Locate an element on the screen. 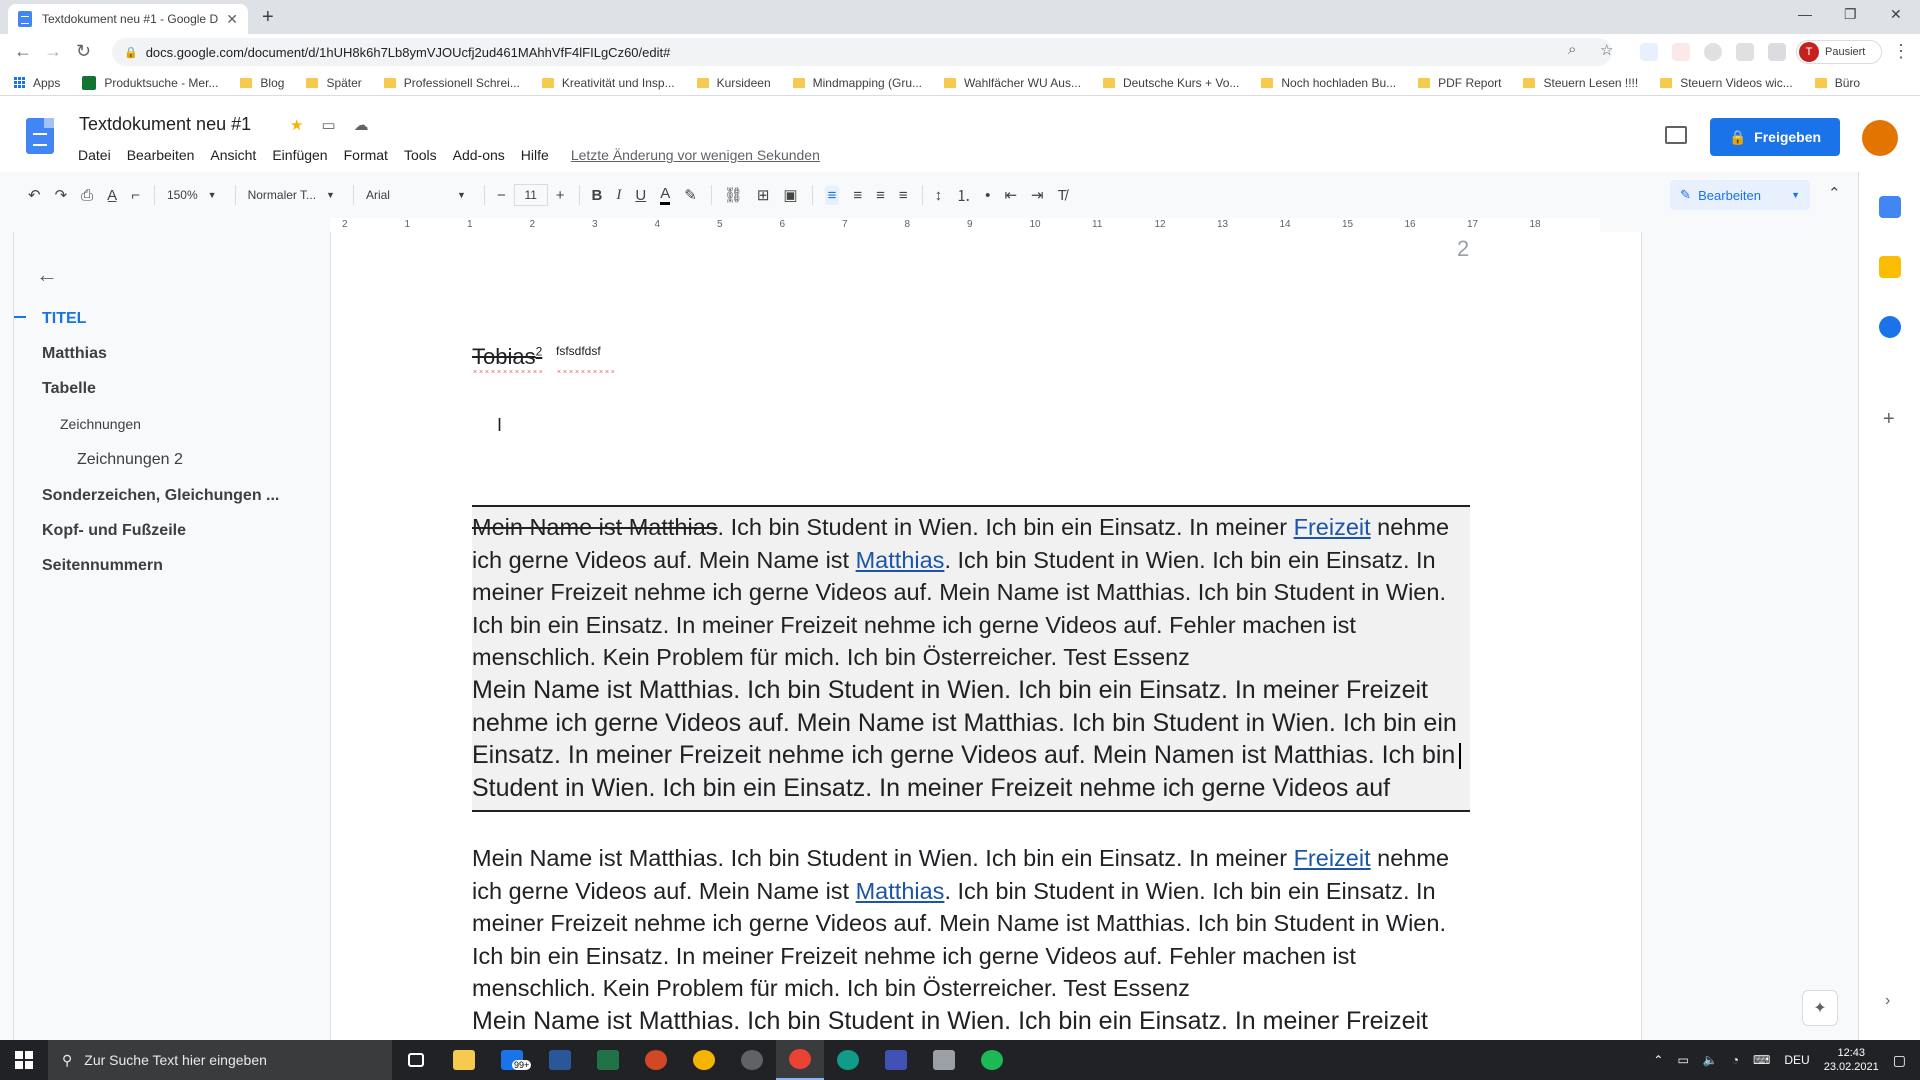 This screenshot has width=1920, height=1080. expand-panel-icon: › is located at coordinates (1887, 1001).